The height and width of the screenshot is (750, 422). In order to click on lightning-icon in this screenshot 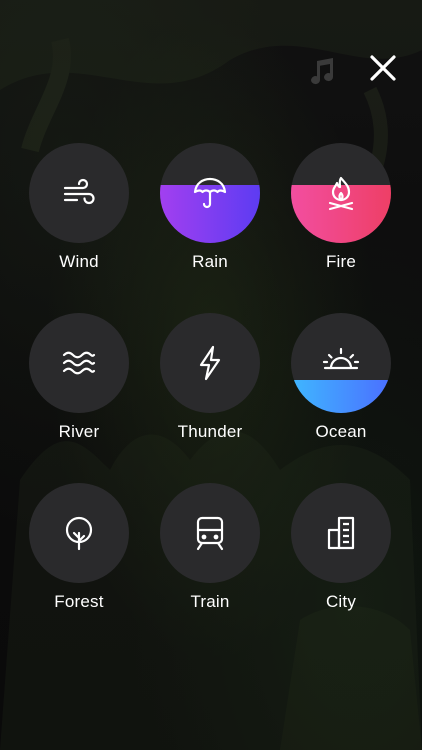, I will do `click(210, 363)`.